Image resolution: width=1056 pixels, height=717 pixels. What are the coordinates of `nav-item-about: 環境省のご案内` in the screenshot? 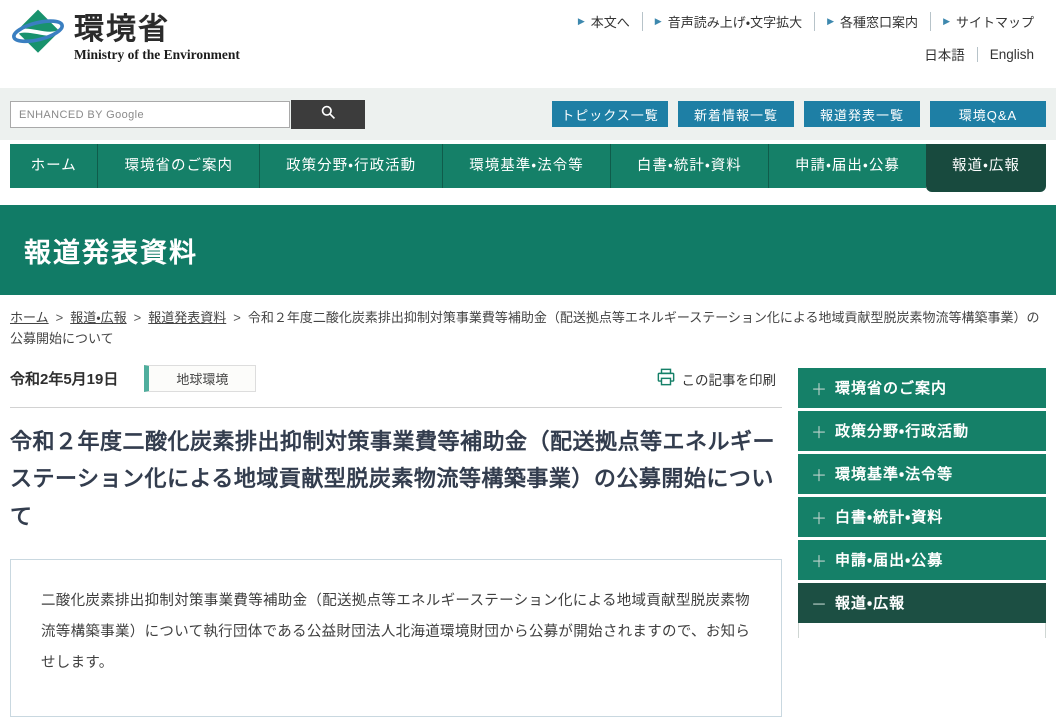 It's located at (178, 166).